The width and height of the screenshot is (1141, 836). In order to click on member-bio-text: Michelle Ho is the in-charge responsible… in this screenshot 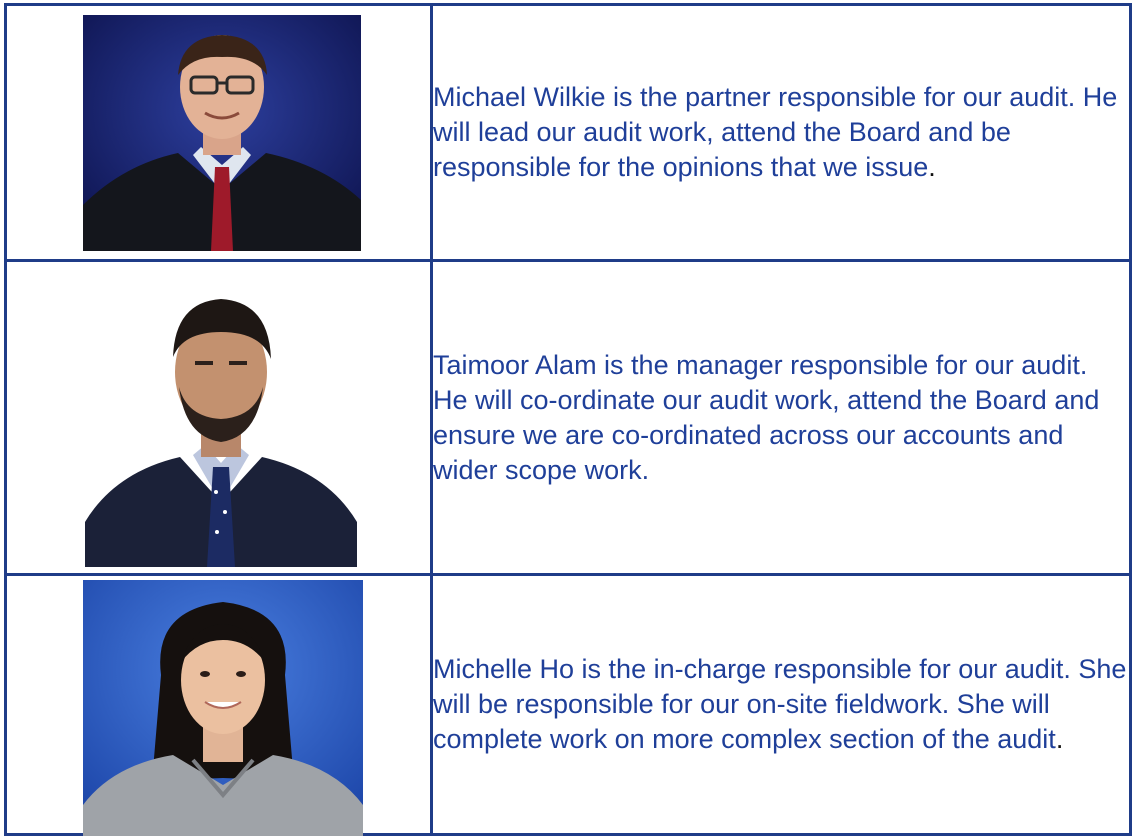, I will do `click(780, 704)`.